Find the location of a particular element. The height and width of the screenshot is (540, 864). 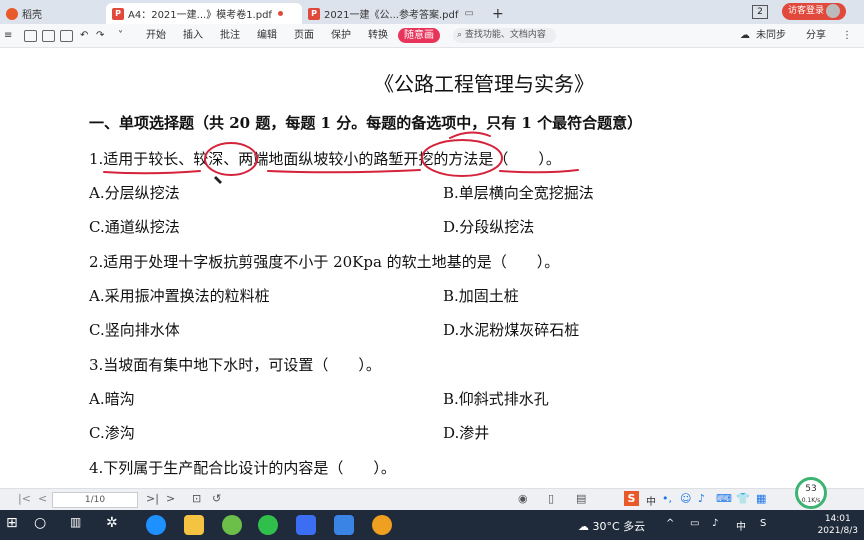

network-speed-badge: 53 0.1K/s is located at coordinates (811, 493).